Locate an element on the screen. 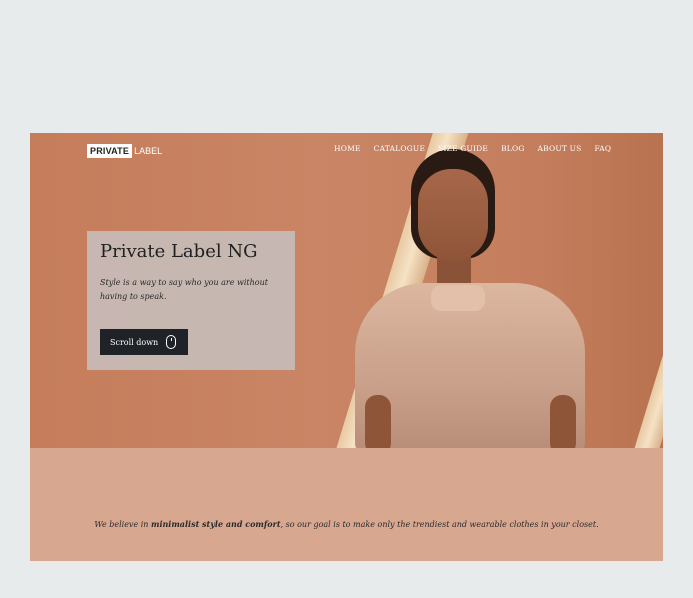 Image resolution: width=693 pixels, height=598 pixels. about-text-bold: minimalist style and comfort is located at coordinates (215, 524).